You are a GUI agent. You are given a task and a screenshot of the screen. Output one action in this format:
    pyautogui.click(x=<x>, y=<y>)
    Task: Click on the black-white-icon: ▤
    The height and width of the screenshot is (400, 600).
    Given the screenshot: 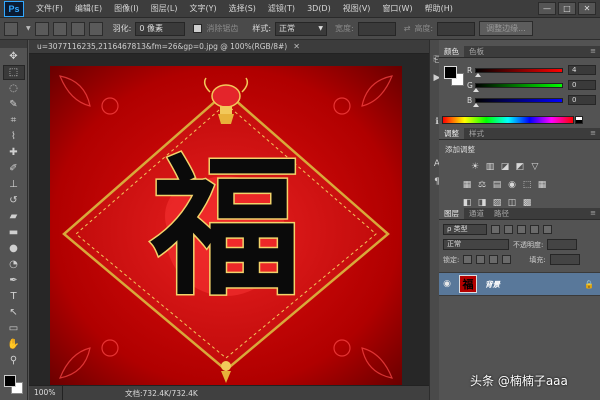 What is the action you would take?
    pyautogui.click(x=497, y=185)
    